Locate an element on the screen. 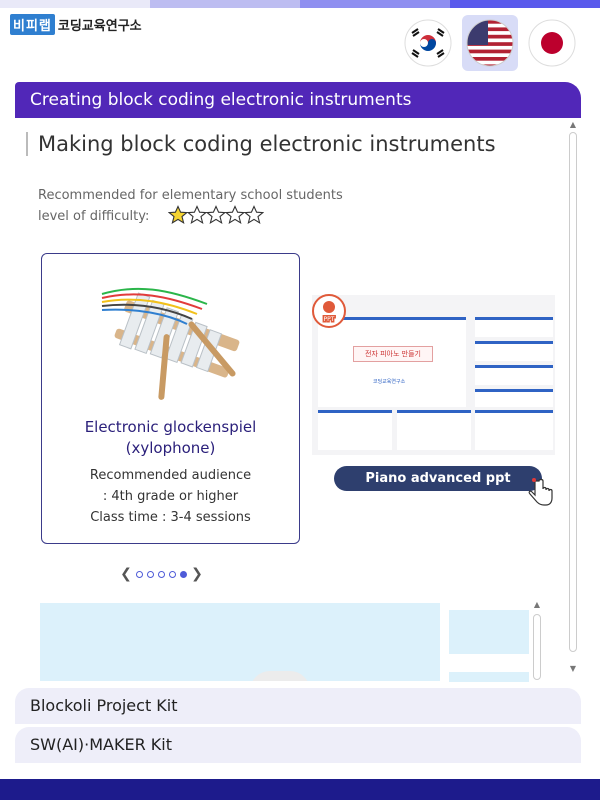 The image size is (600, 800). language-selector is located at coordinates (490, 43).